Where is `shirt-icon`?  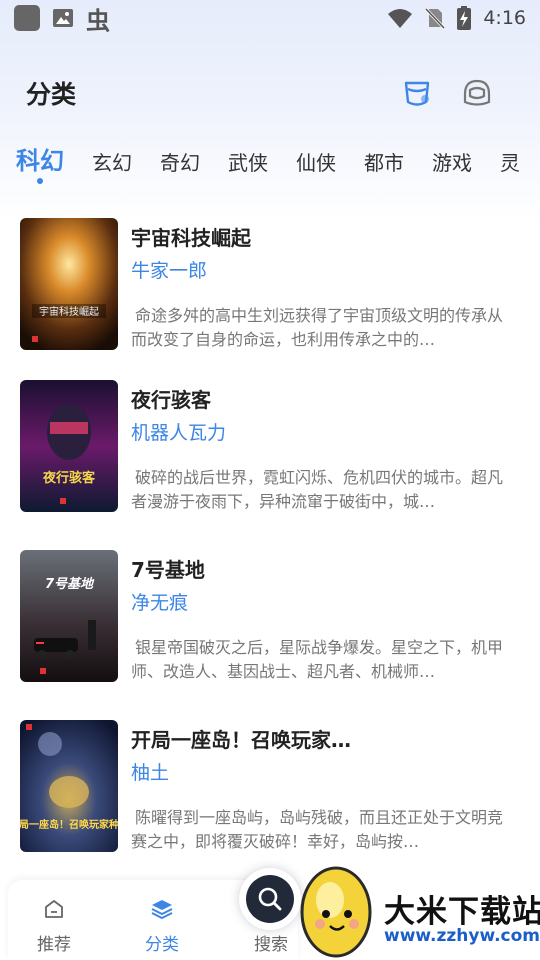 shirt-icon is located at coordinates (417, 93).